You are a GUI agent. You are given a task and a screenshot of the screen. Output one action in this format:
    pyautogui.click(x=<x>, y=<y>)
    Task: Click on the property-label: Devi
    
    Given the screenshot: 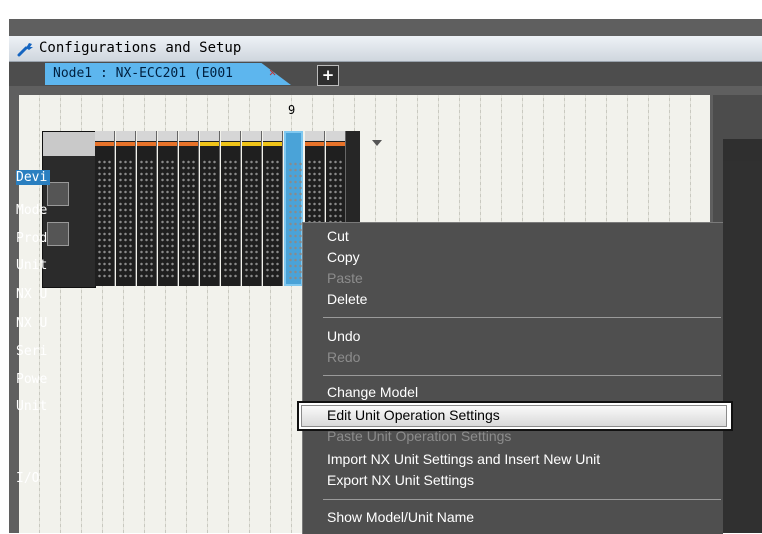 What is the action you would take?
    pyautogui.click(x=33, y=177)
    